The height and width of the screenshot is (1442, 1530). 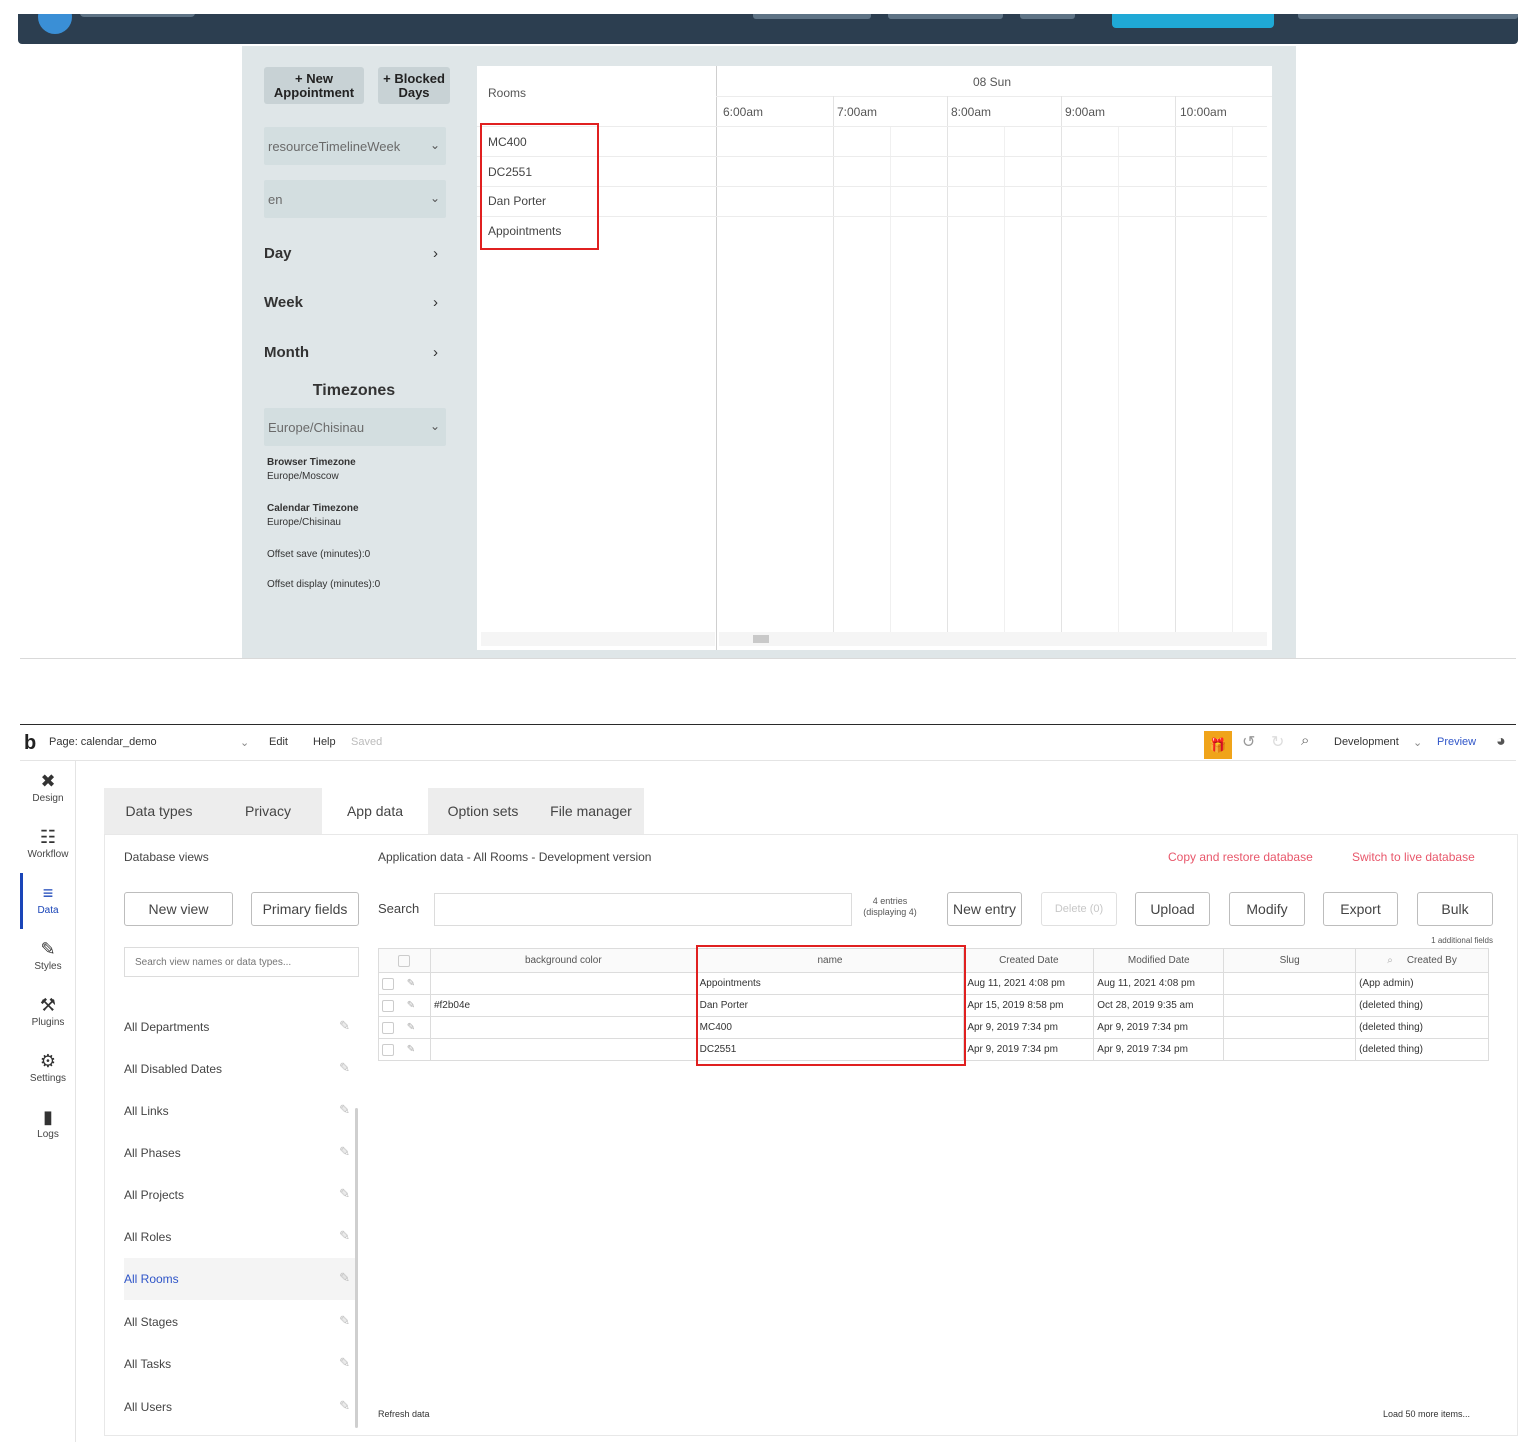 What do you see at coordinates (305, 909) in the screenshot?
I see `primary-fields-button: Primary fields` at bounding box center [305, 909].